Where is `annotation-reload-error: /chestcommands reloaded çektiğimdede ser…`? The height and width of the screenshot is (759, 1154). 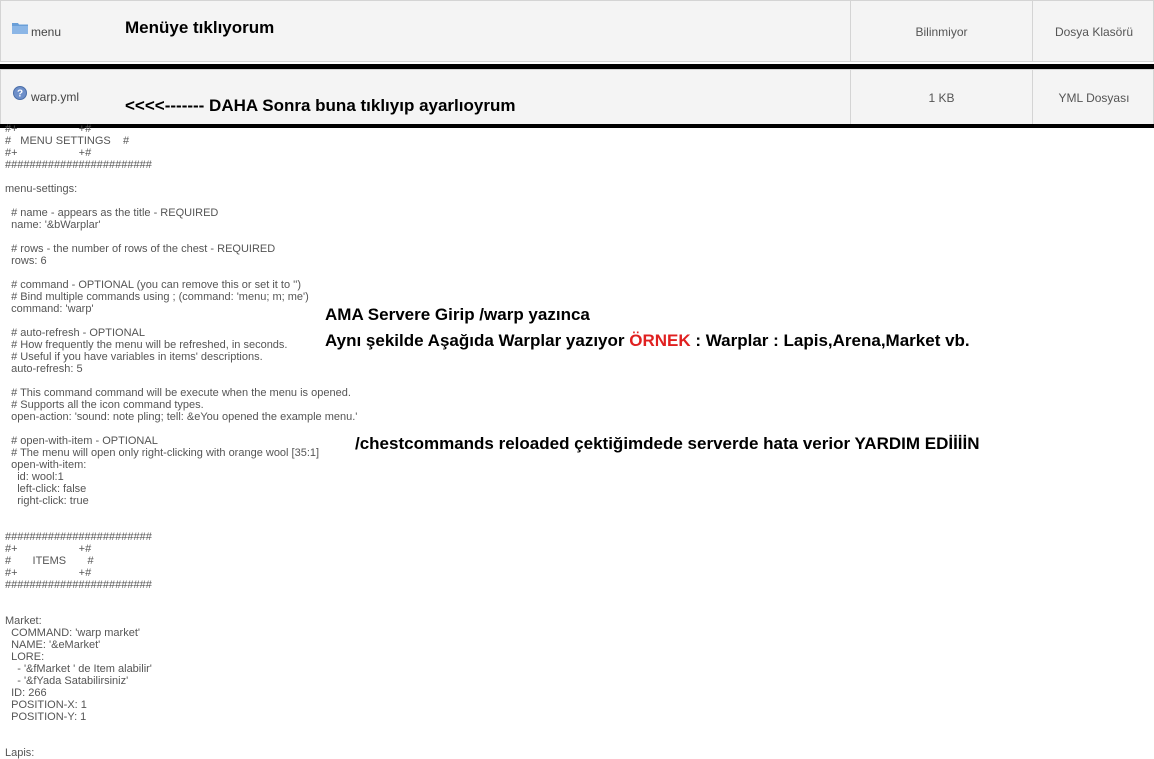
annotation-reload-error: /chestcommands reloaded çektiğimdede ser… is located at coordinates (667, 443).